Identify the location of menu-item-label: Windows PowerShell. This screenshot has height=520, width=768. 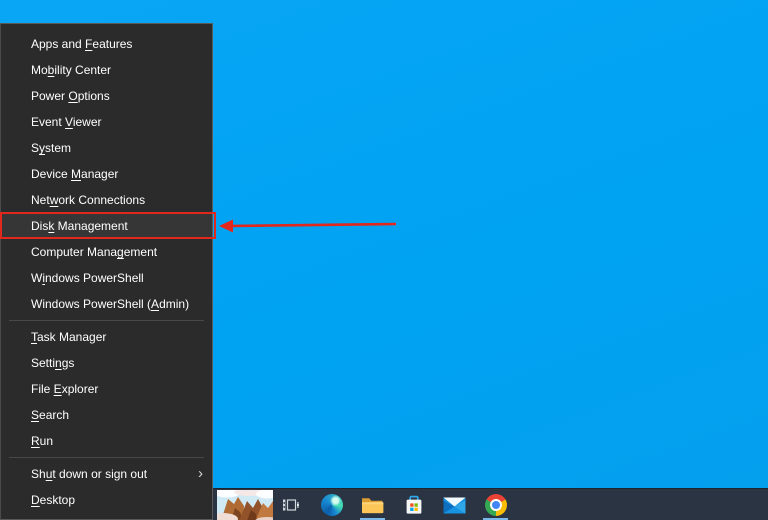
(87, 278).